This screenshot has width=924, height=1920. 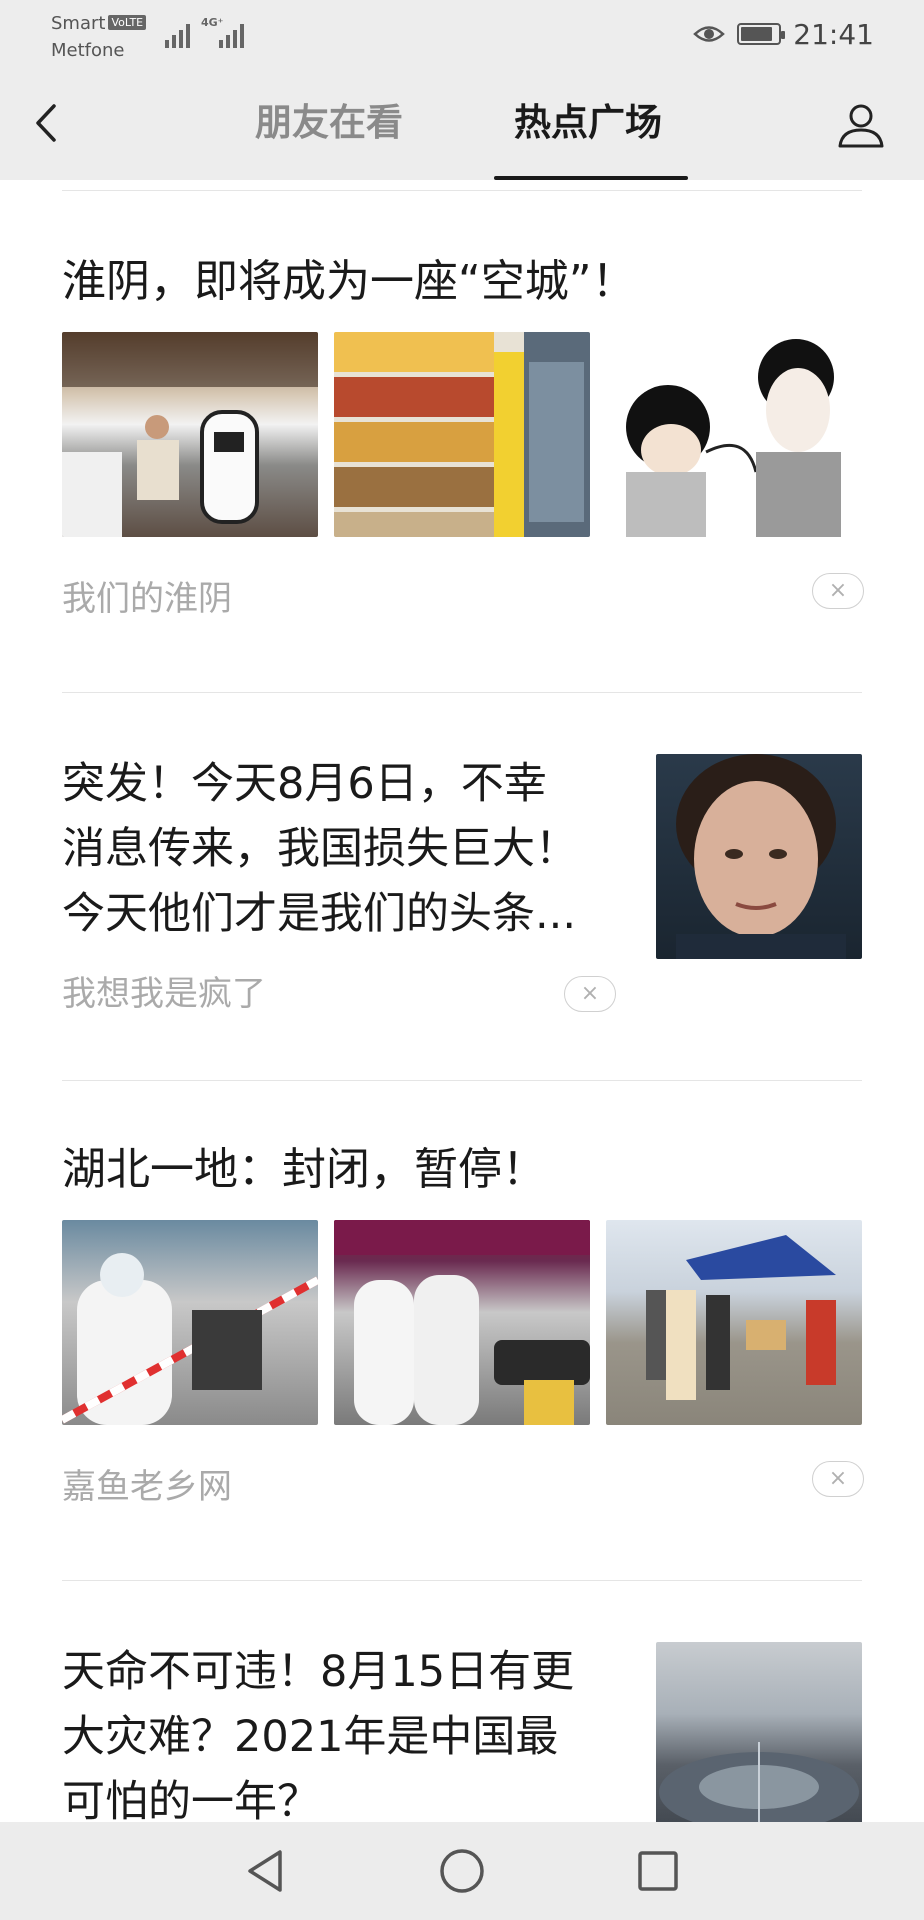 I want to click on article-title-line: 大灾难？2021年是中国最, so click(x=310, y=1737).